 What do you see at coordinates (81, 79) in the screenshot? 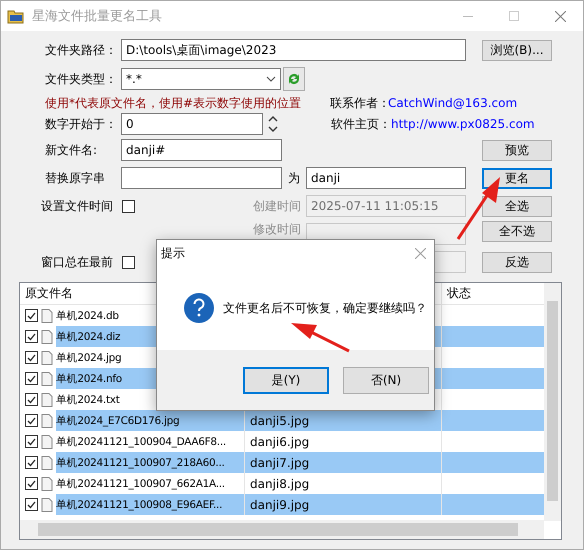
I see `field-label: 文件夹类型：` at bounding box center [81, 79].